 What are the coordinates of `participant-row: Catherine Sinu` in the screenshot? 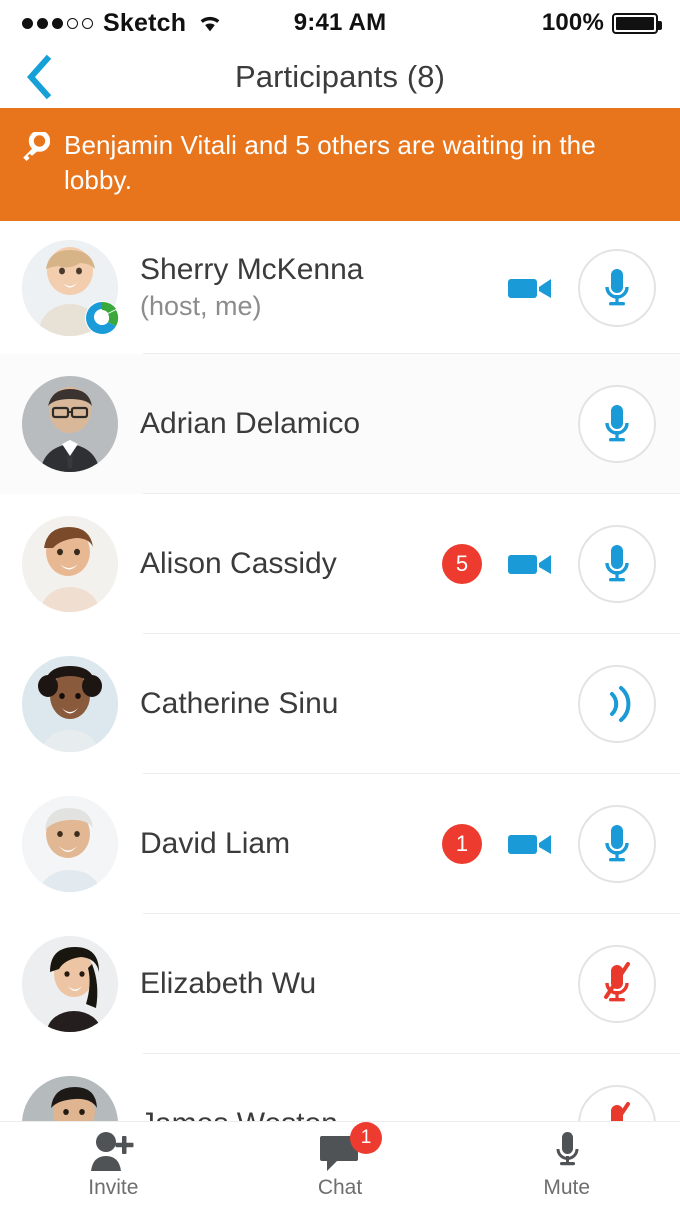 It's located at (340, 704).